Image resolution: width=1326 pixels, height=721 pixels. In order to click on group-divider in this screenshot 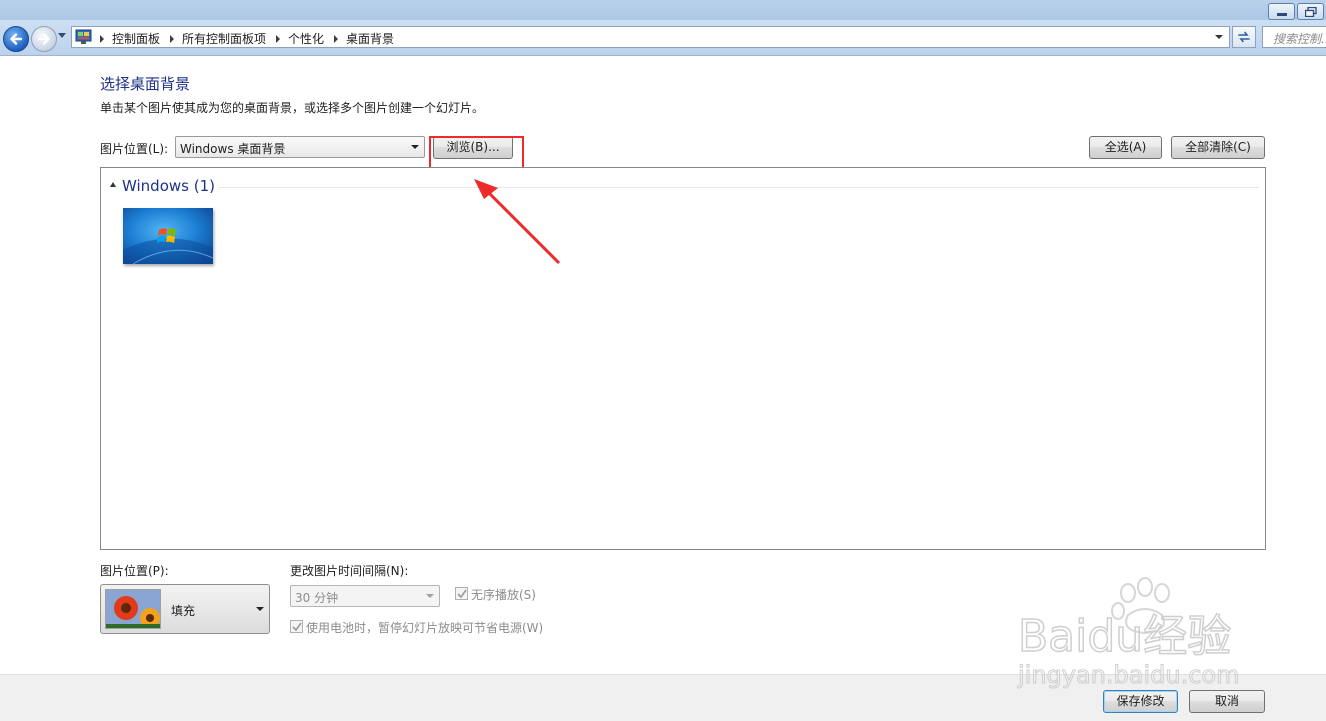, I will do `click(739, 187)`.